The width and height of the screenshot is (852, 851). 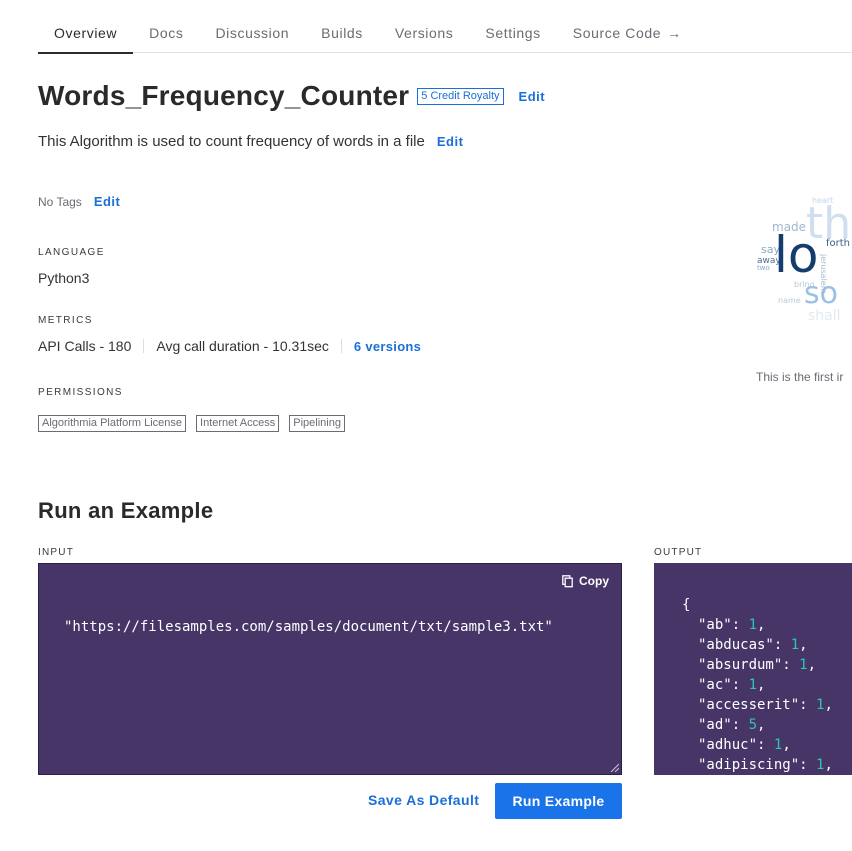 I want to click on tab-versions: Versions, so click(x=424, y=33).